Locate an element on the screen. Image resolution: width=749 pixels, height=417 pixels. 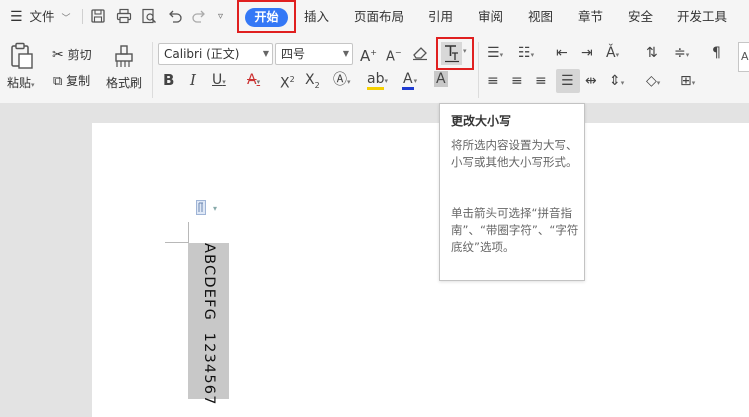
increase-indent-icon: ⇥ is located at coordinates (587, 53).